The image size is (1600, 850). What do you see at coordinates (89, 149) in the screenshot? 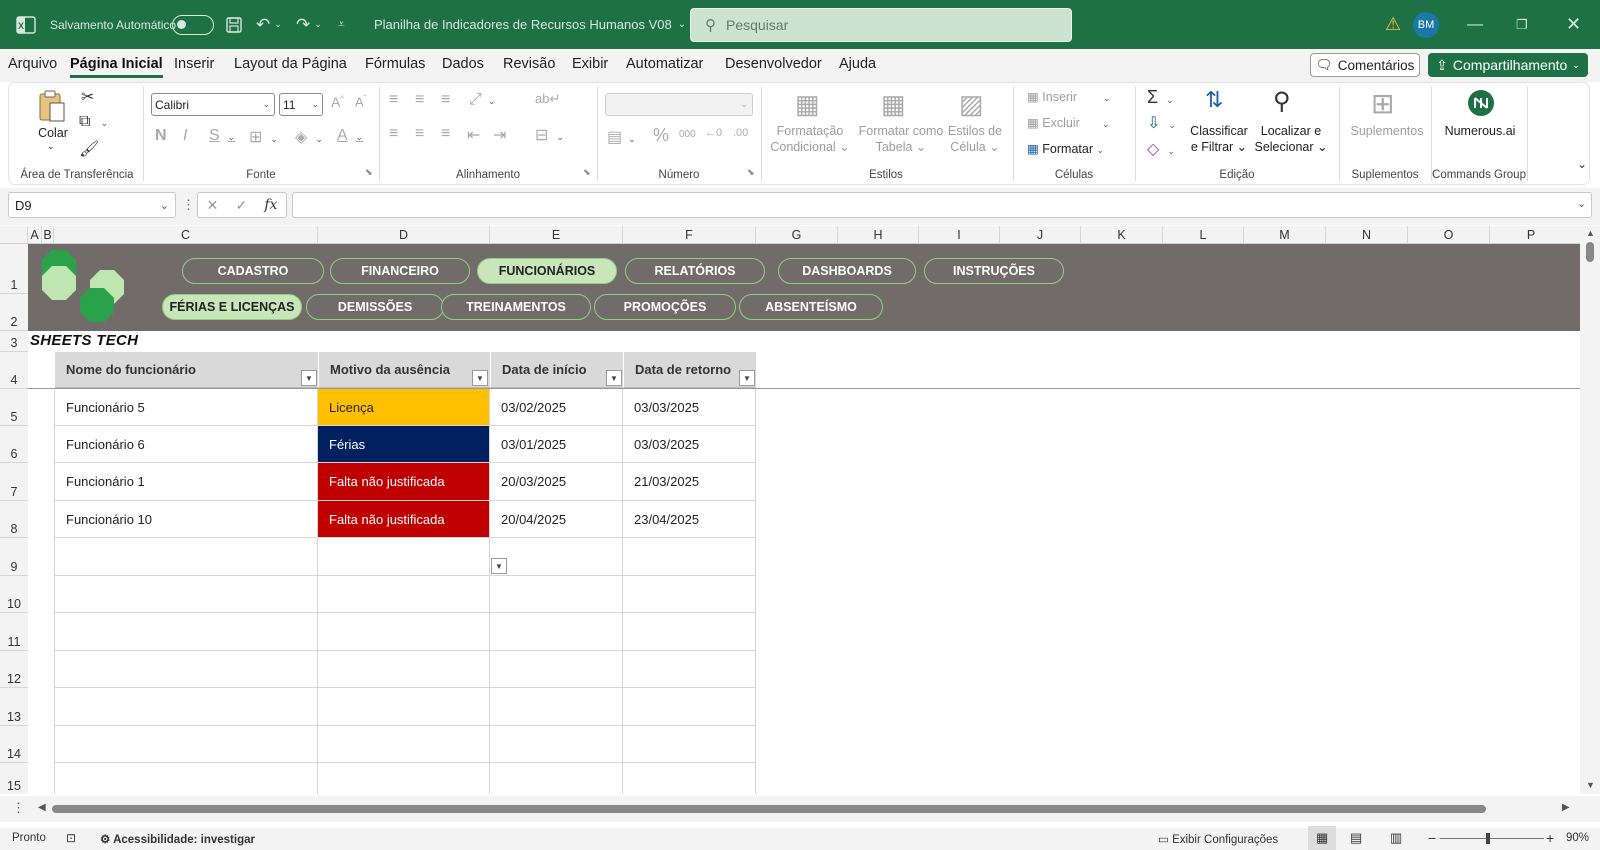
I see `format-painter-icon: 🖌` at bounding box center [89, 149].